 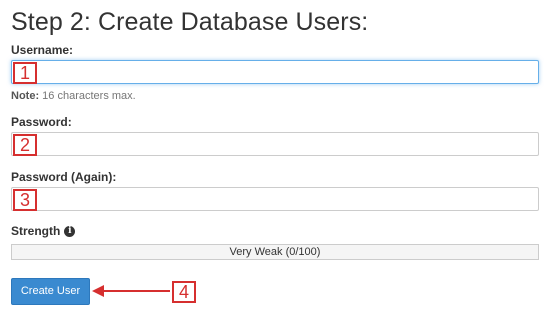 What do you see at coordinates (36, 231) in the screenshot?
I see `strength-label-text: Strength` at bounding box center [36, 231].